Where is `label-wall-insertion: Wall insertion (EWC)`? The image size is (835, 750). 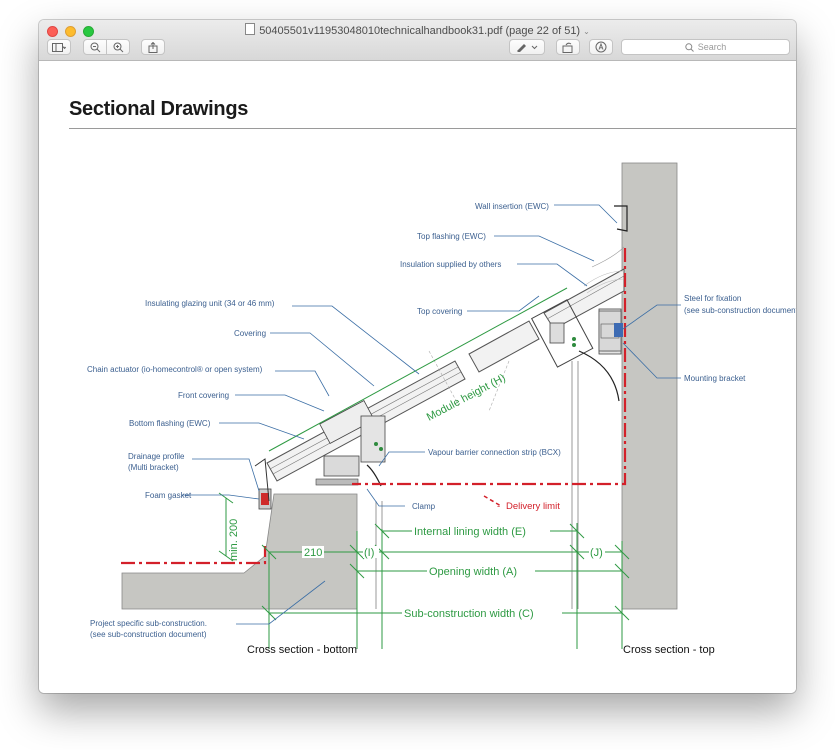 label-wall-insertion: Wall insertion (EWC) is located at coordinates (512, 206).